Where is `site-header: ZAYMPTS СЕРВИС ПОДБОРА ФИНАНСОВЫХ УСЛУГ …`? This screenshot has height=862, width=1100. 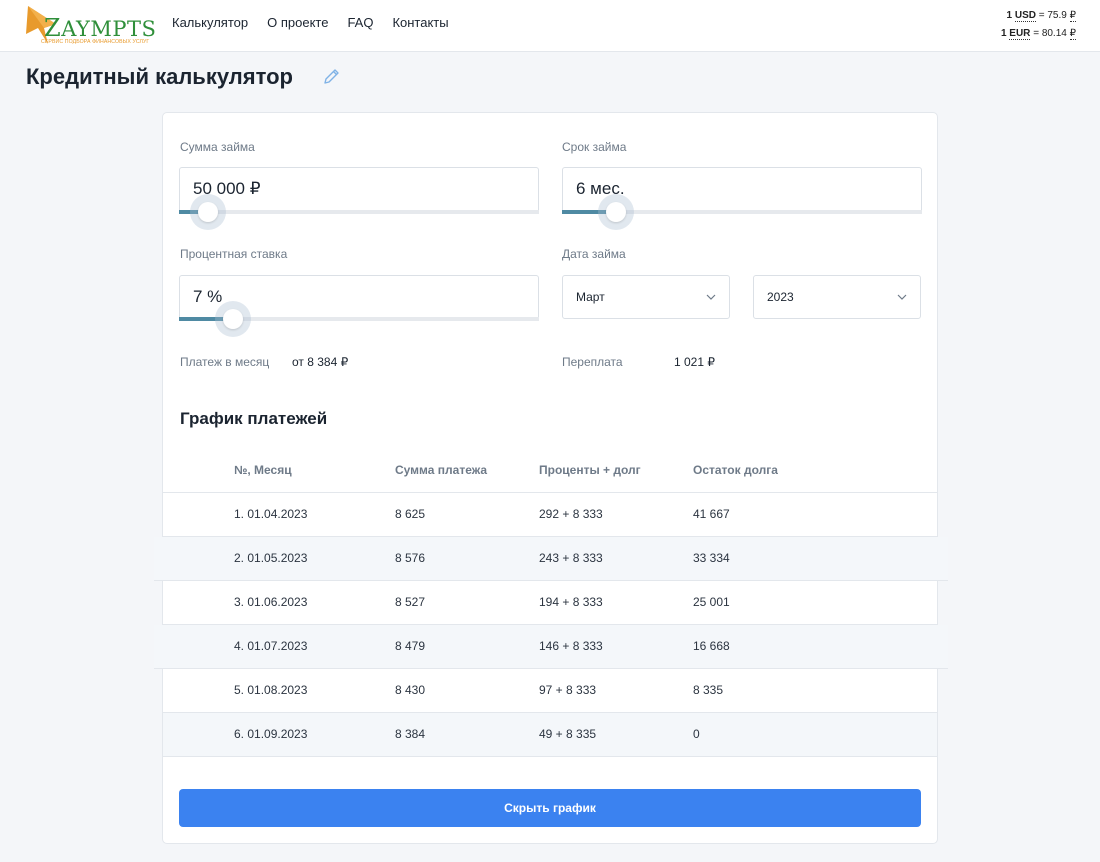 site-header: ZAYMPTS СЕРВИС ПОДБОРА ФИНАНСОВЫХ УСЛУГ … is located at coordinates (550, 26).